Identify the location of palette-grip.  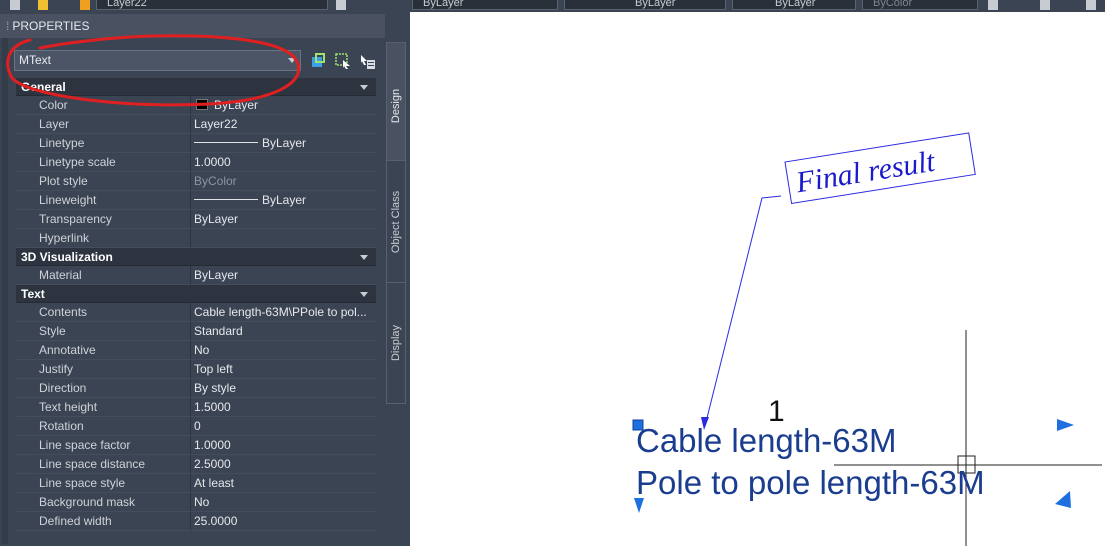
(5, 284).